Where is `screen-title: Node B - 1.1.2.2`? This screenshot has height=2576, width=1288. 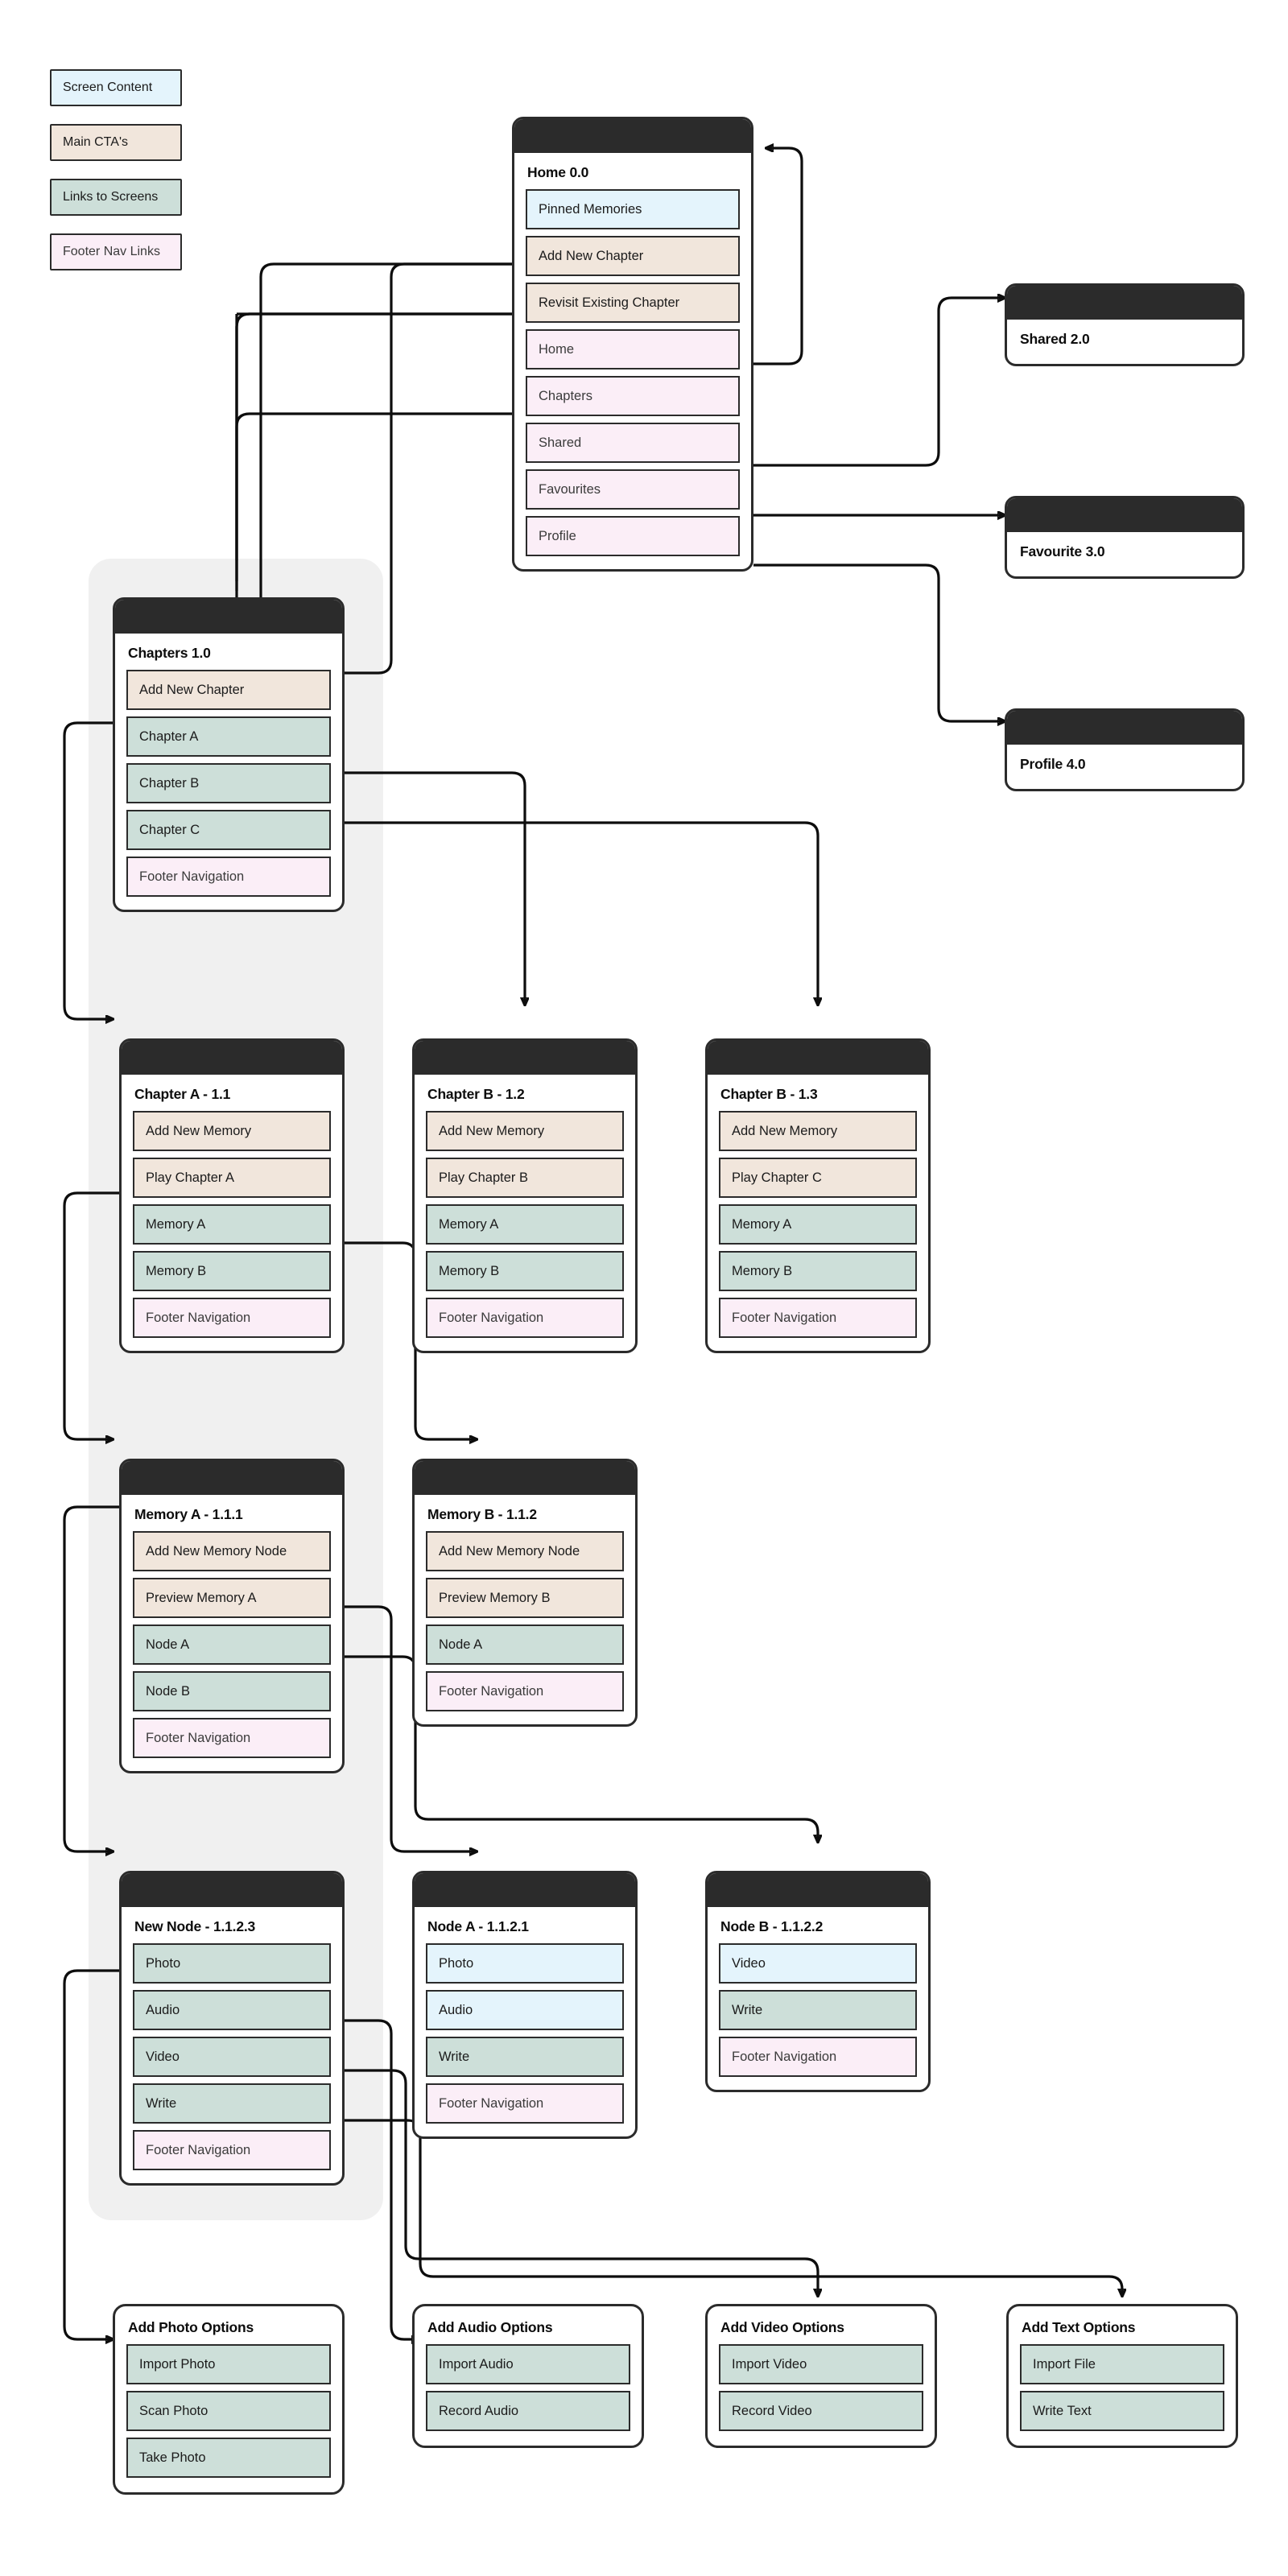
screen-title: Node B - 1.1.2.2 is located at coordinates (772, 1926).